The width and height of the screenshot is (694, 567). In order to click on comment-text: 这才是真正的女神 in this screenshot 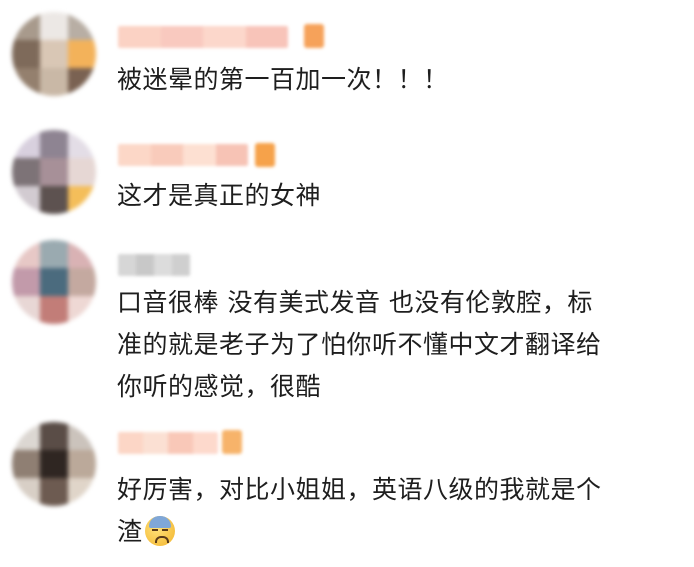, I will do `click(219, 195)`.